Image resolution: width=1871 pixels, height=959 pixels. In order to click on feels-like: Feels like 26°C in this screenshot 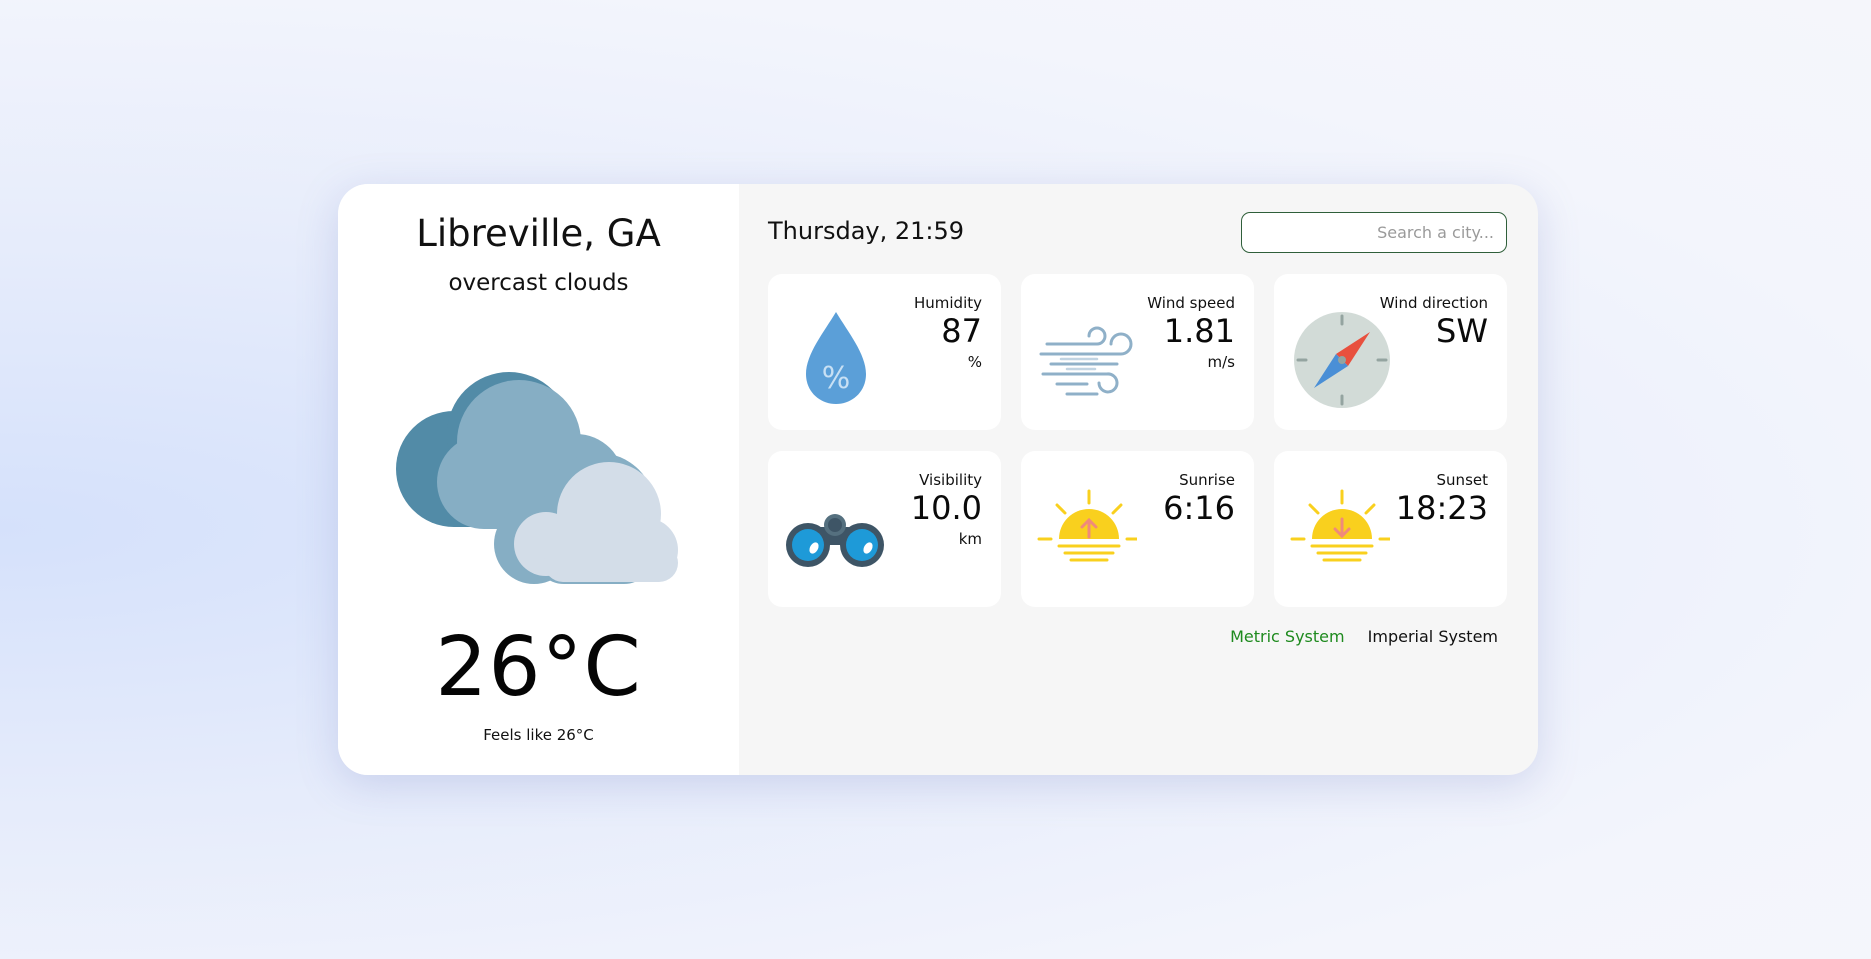, I will do `click(538, 735)`.